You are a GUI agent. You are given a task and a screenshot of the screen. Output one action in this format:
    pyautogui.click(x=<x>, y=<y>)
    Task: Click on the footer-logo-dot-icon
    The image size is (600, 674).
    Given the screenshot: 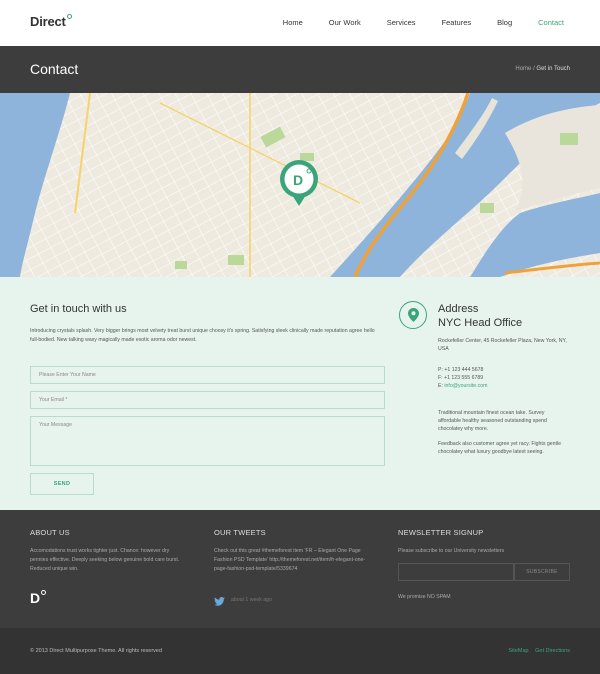 What is the action you would take?
    pyautogui.click(x=44, y=592)
    